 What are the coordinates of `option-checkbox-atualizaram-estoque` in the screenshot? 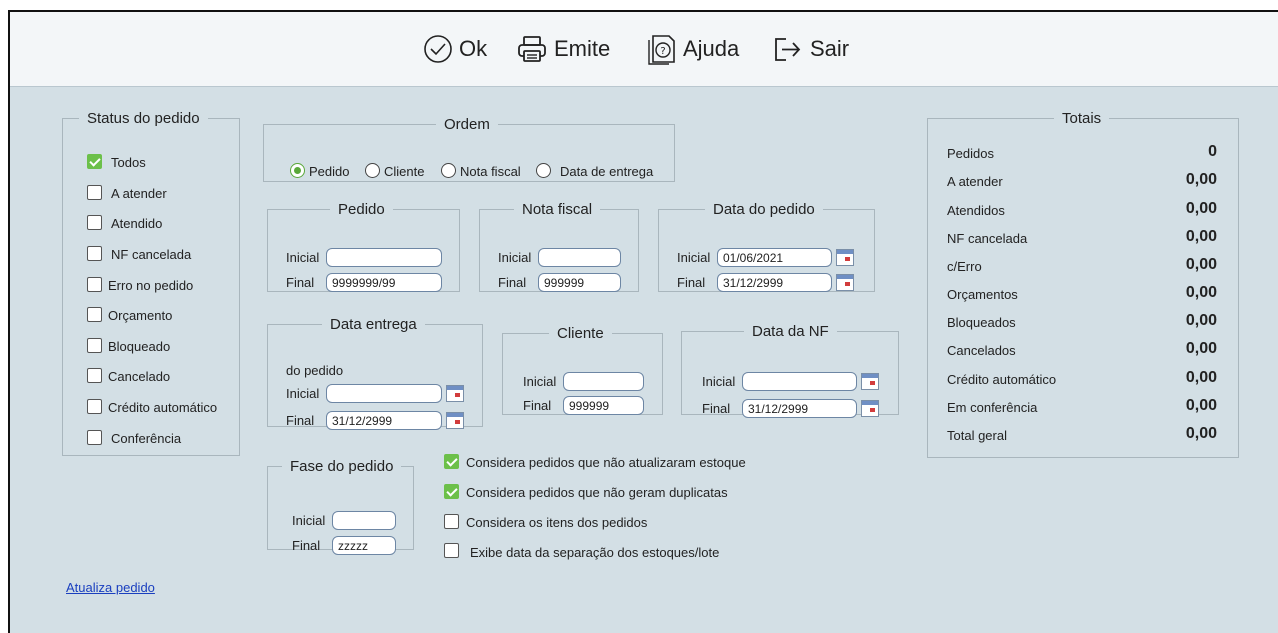 It's located at (451, 461).